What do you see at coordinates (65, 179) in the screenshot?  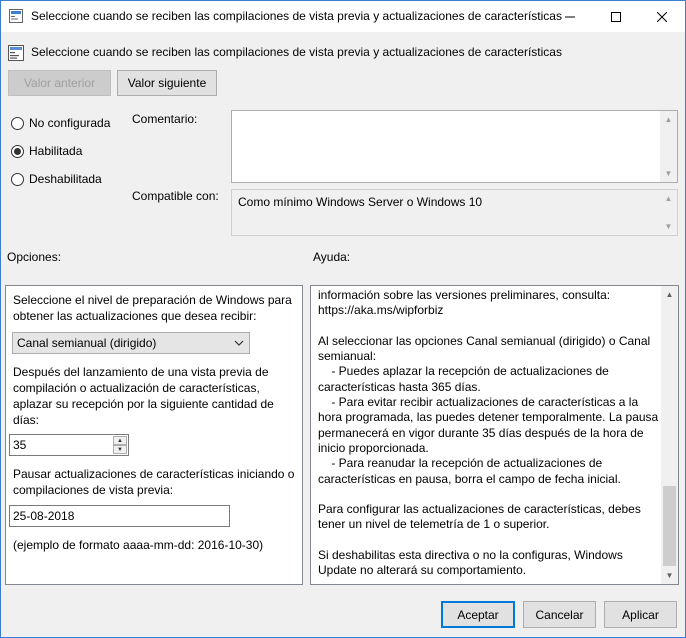 I see `radio-label: Deshabilitada` at bounding box center [65, 179].